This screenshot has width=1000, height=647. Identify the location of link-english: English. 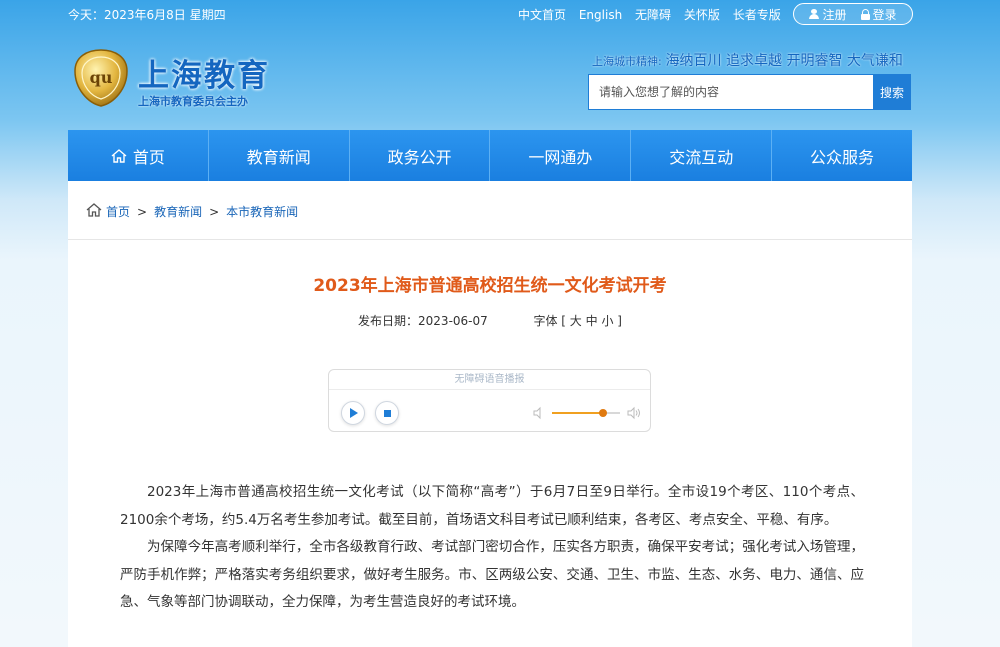
(600, 15).